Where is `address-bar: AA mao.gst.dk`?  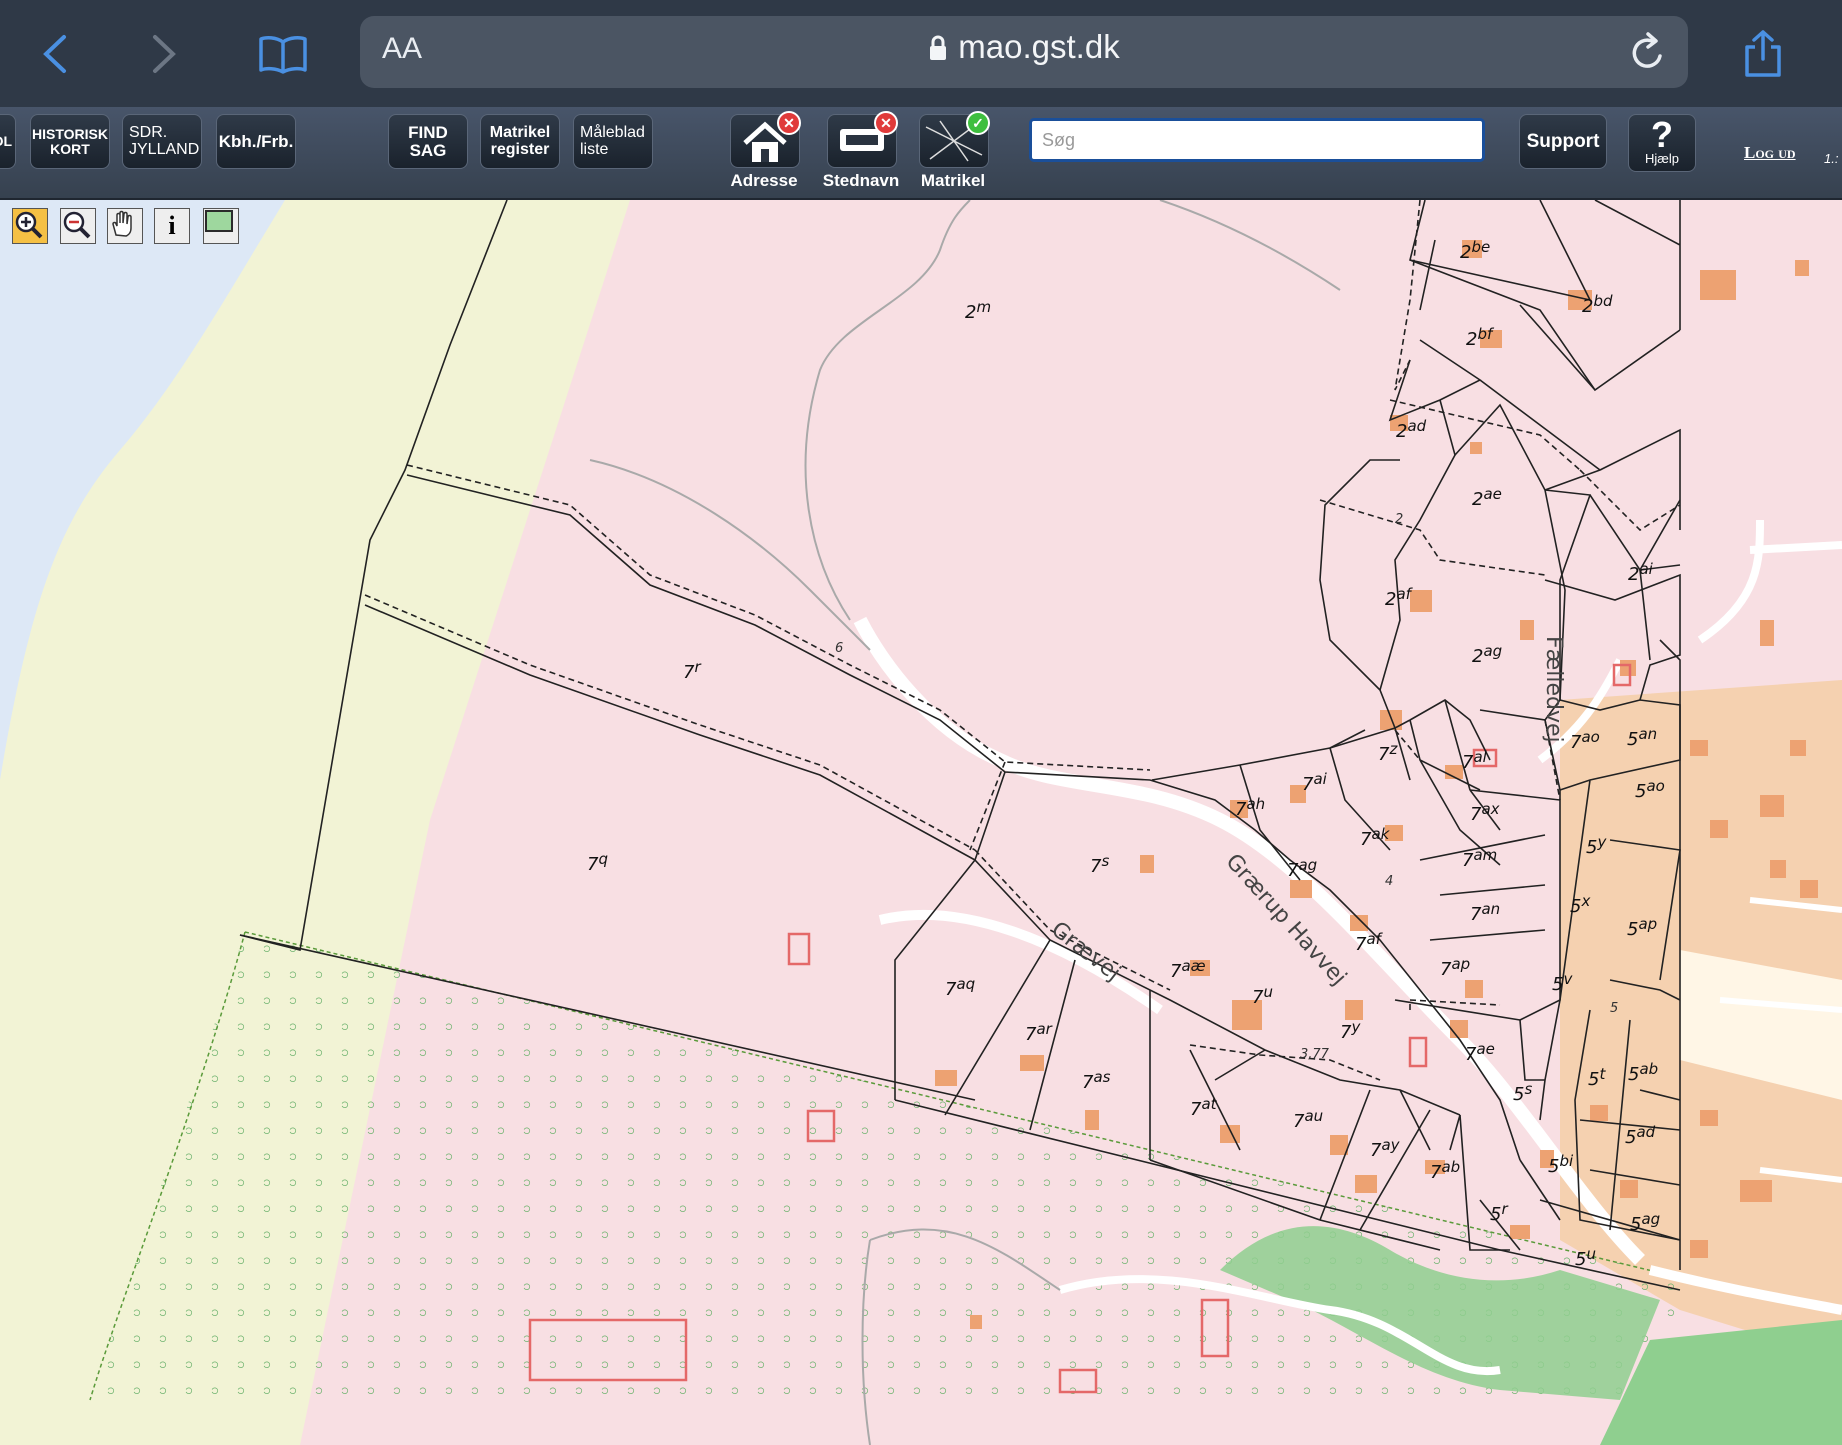
address-bar: AA mao.gst.dk is located at coordinates (1024, 52).